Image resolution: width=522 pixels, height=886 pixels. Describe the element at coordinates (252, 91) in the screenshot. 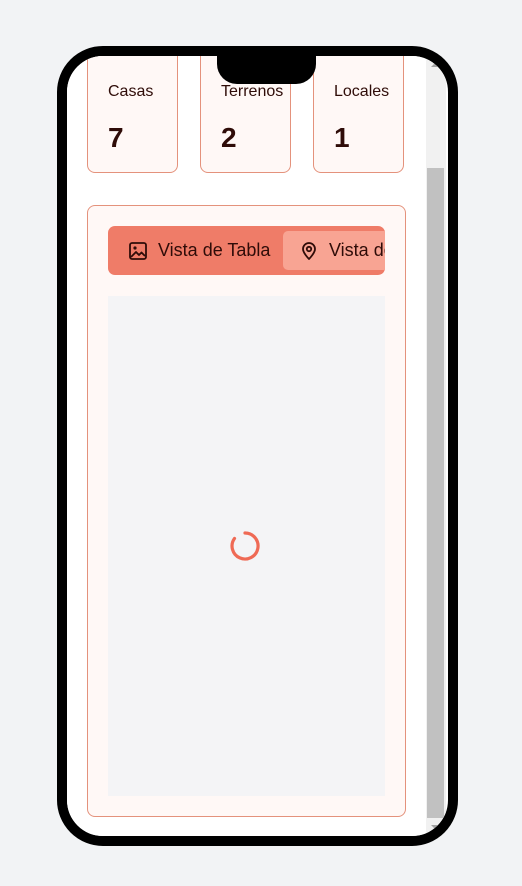

I see `stat-label: Terrenos` at that location.